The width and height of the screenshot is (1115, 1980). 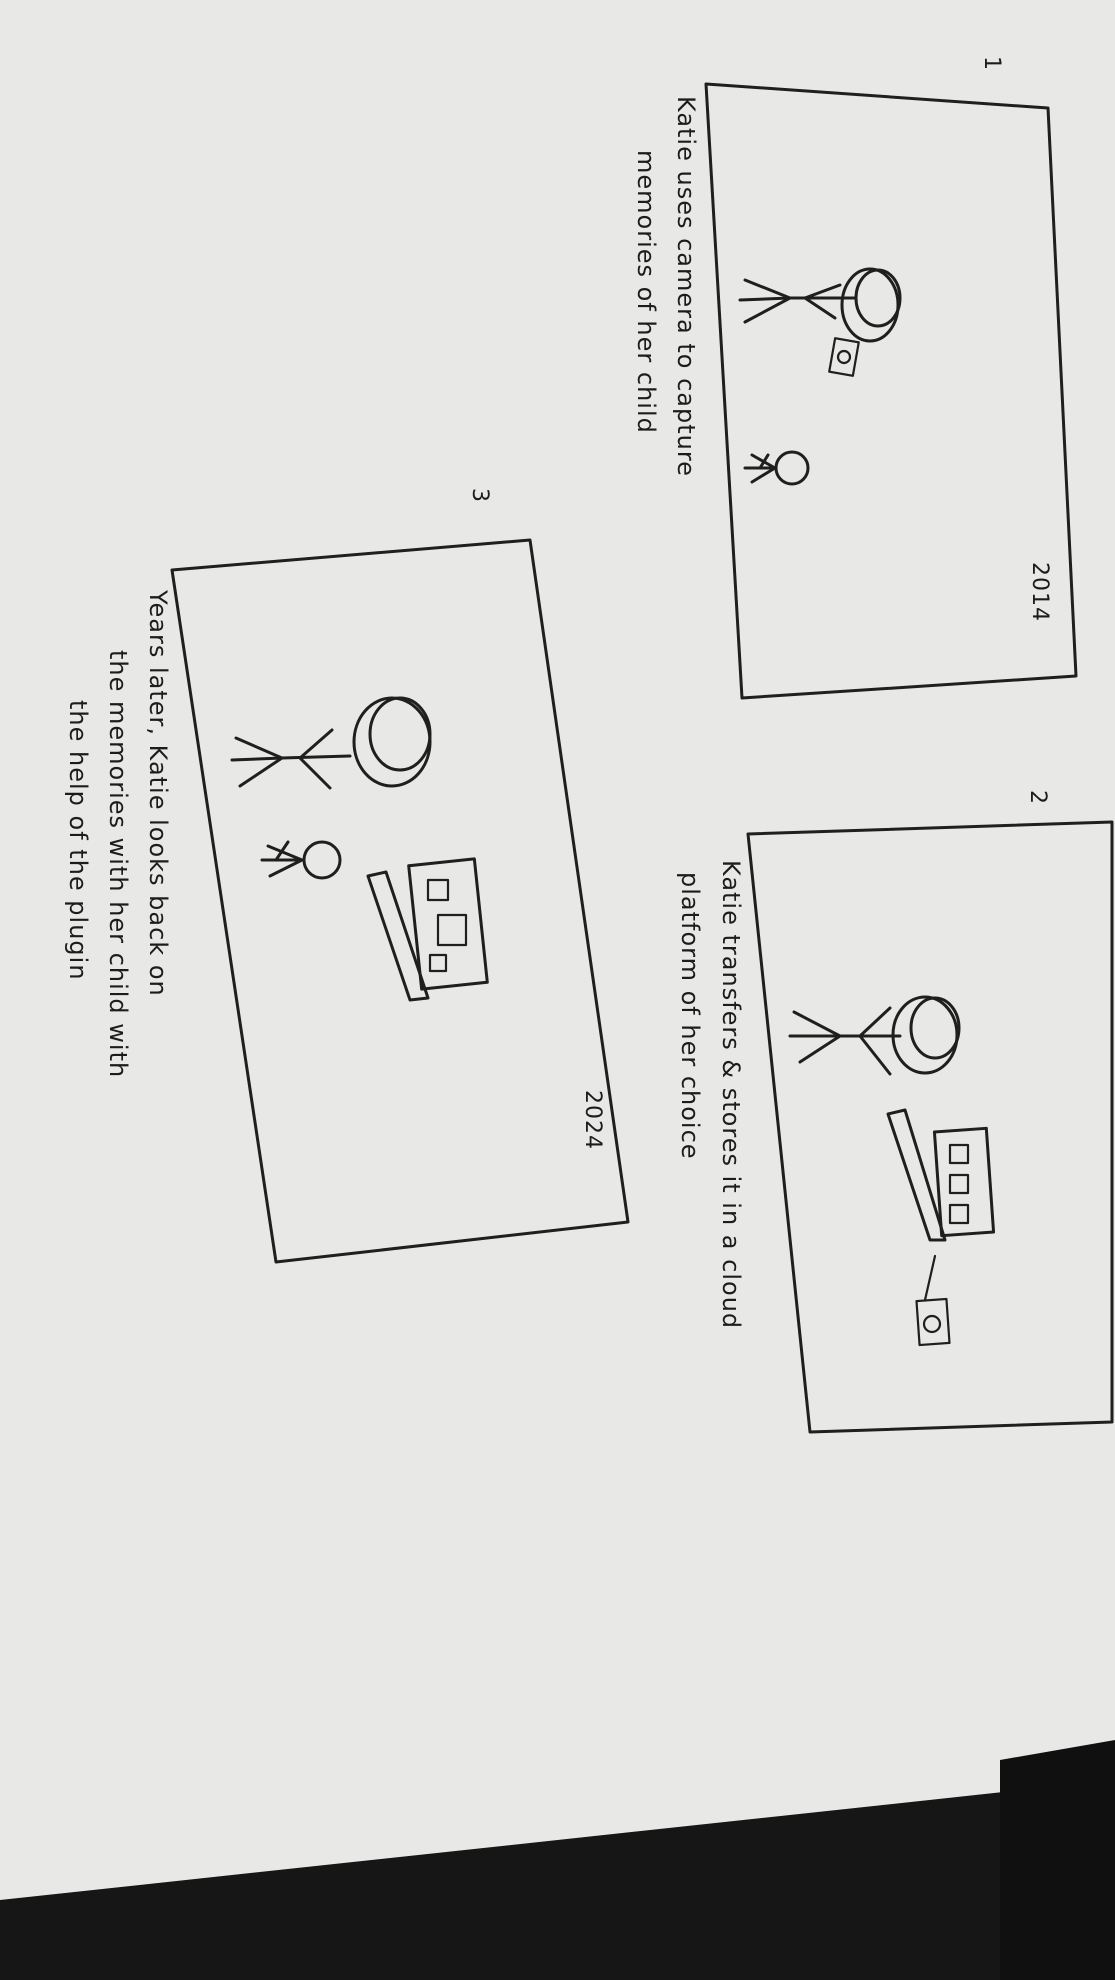 I want to click on panel-2-caption-line-1: Katie transfers & stores it in a cloud, so click(x=731, y=1095).